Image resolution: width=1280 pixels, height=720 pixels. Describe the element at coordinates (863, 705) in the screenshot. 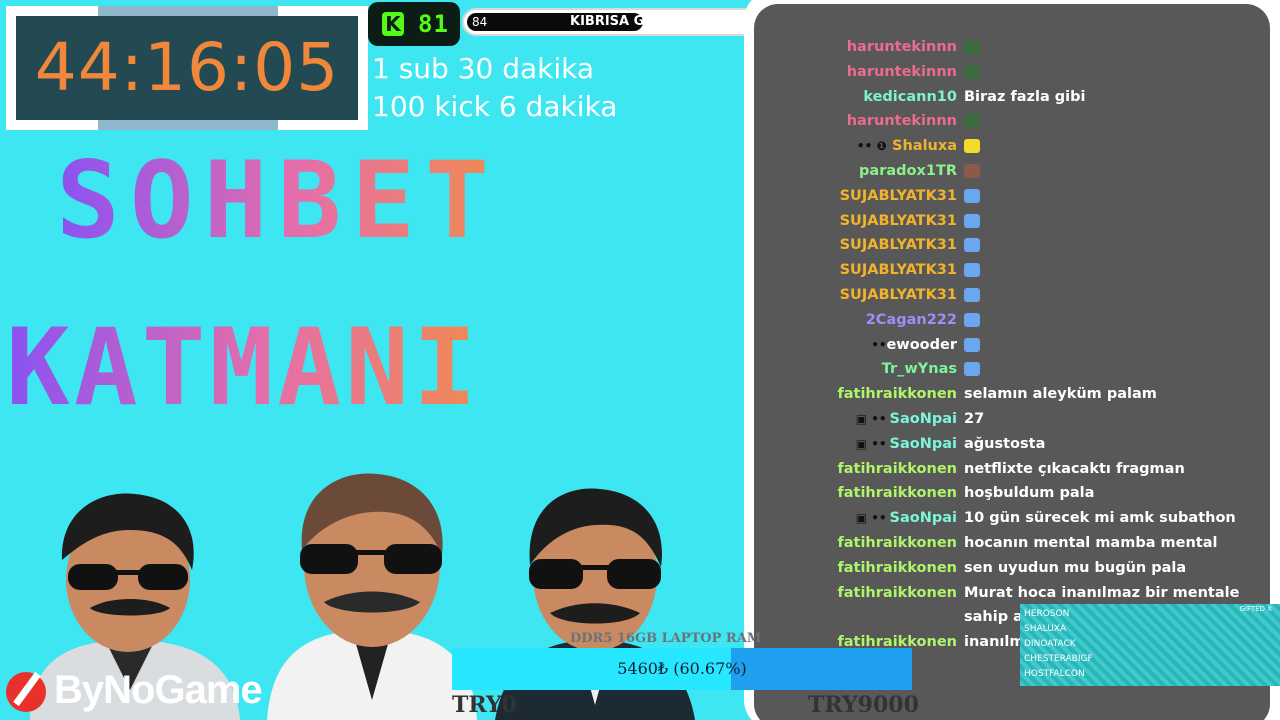

I see `product-goal-max: TRY9000` at that location.